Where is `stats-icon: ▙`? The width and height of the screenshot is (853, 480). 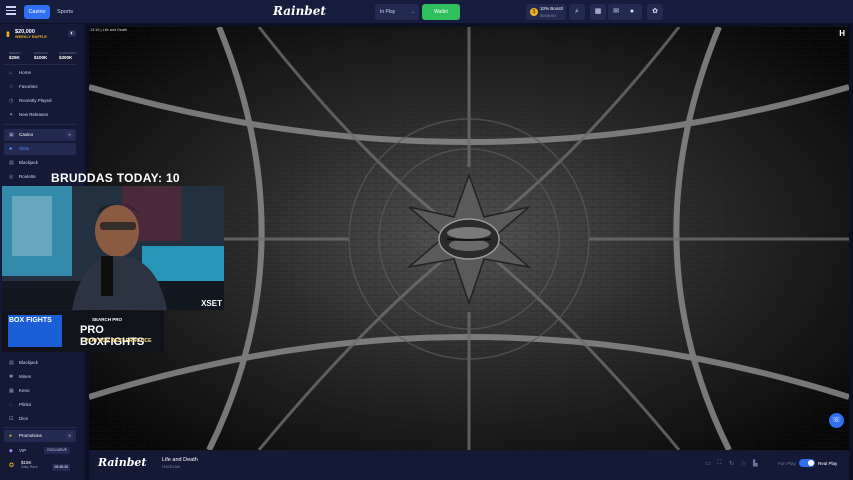
stats-icon: ▙ is located at coordinates (755, 463).